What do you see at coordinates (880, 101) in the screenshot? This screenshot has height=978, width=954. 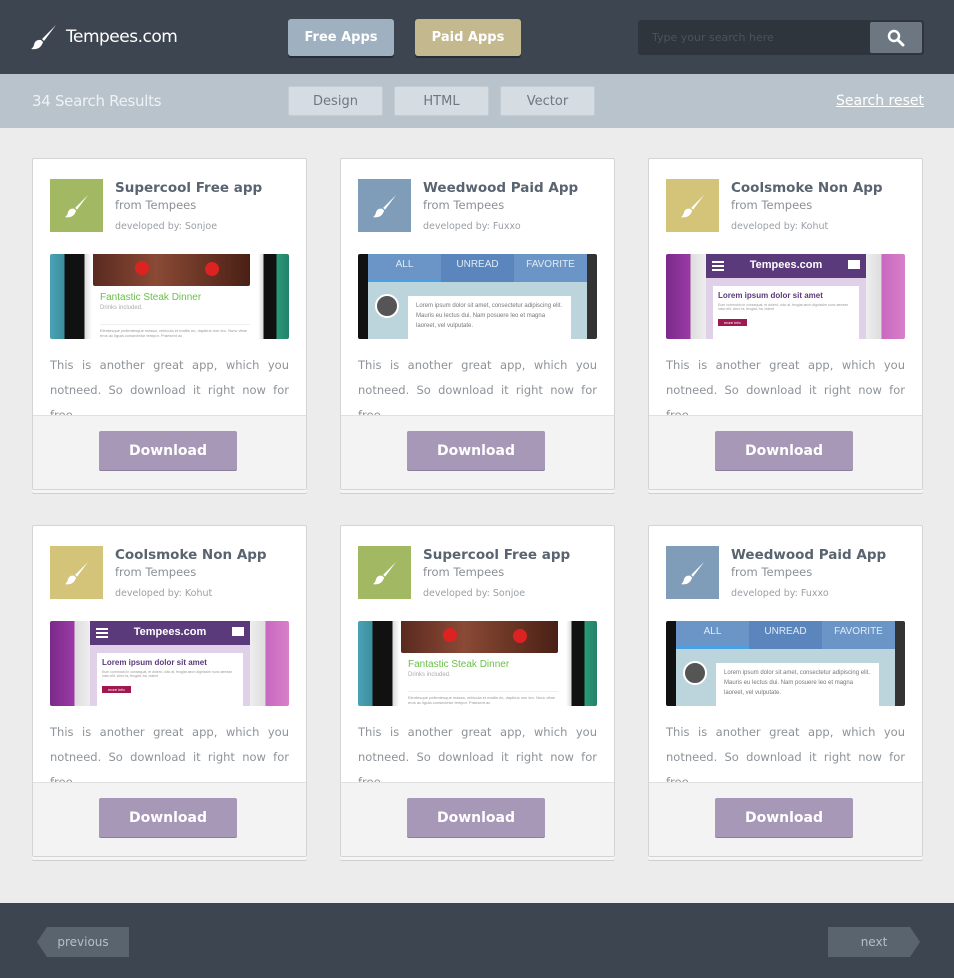 I see `search-reset-link: Search reset` at bounding box center [880, 101].